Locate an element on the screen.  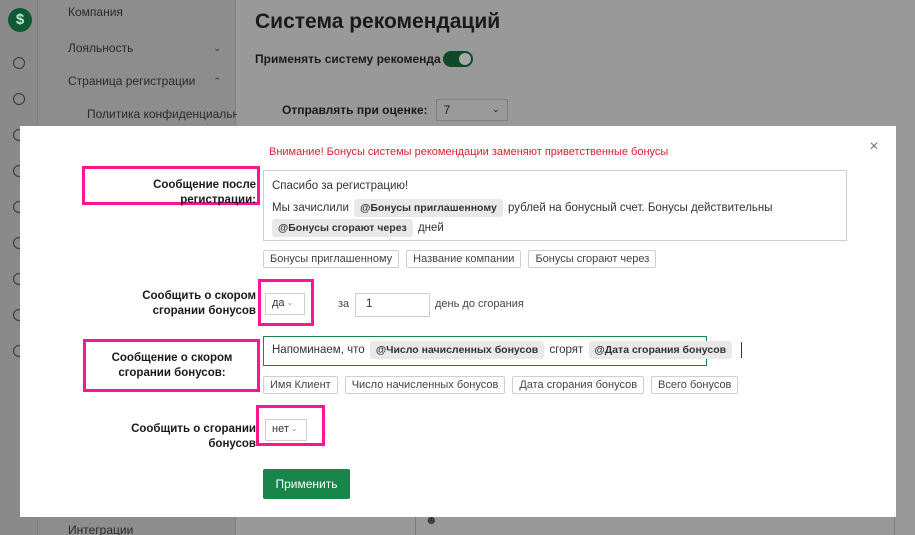
sidebar-item-registration-page: Страница регистрации is located at coordinates (131, 81).